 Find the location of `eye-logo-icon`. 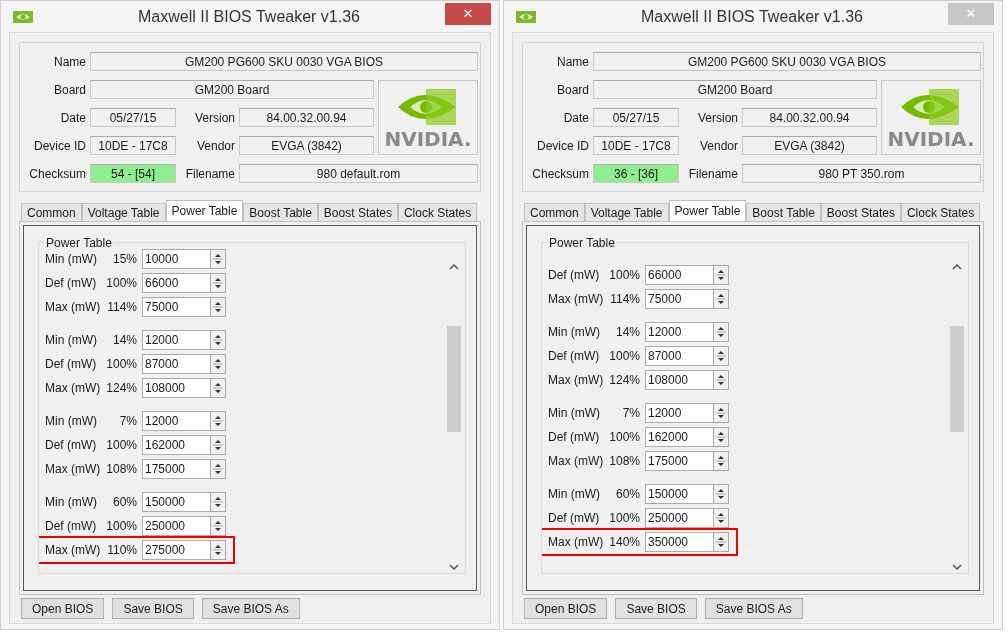

eye-logo-icon is located at coordinates (931, 106).